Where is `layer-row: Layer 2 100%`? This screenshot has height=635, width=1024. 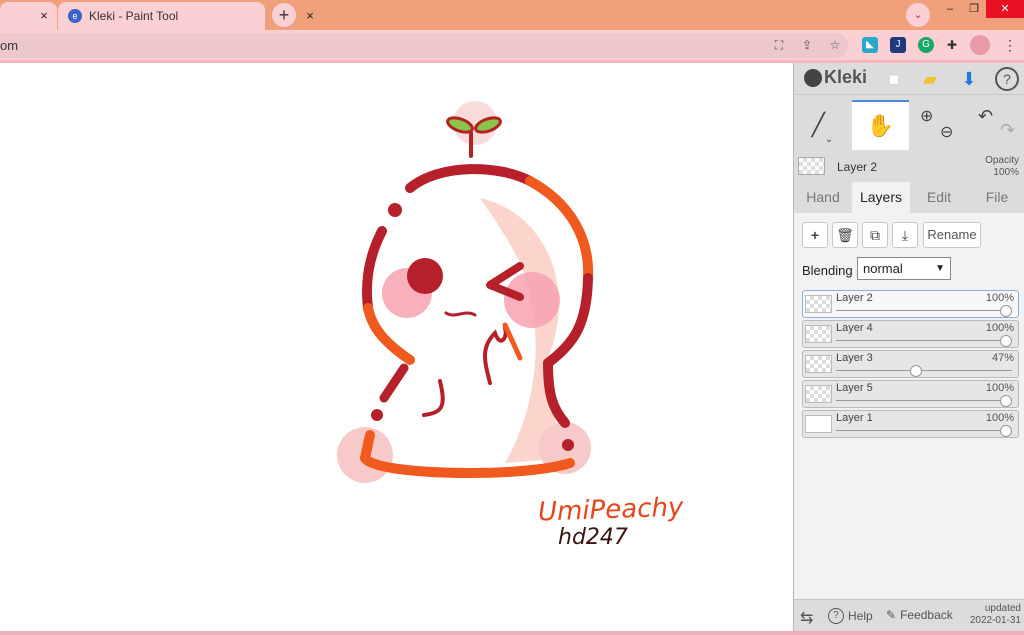 layer-row: Layer 2 100% is located at coordinates (910, 304).